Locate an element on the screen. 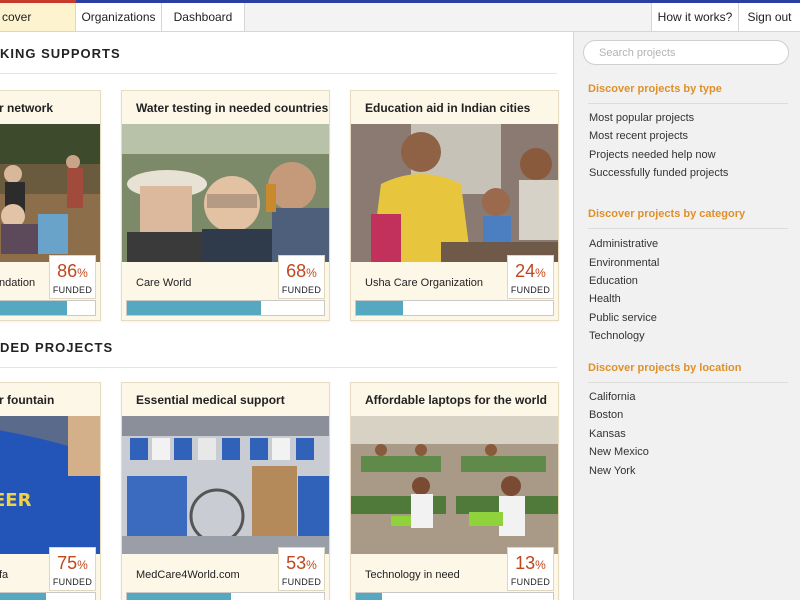 This screenshot has height=600, width=800. sidebar-heading-category: Discover projects by category is located at coordinates (667, 214).